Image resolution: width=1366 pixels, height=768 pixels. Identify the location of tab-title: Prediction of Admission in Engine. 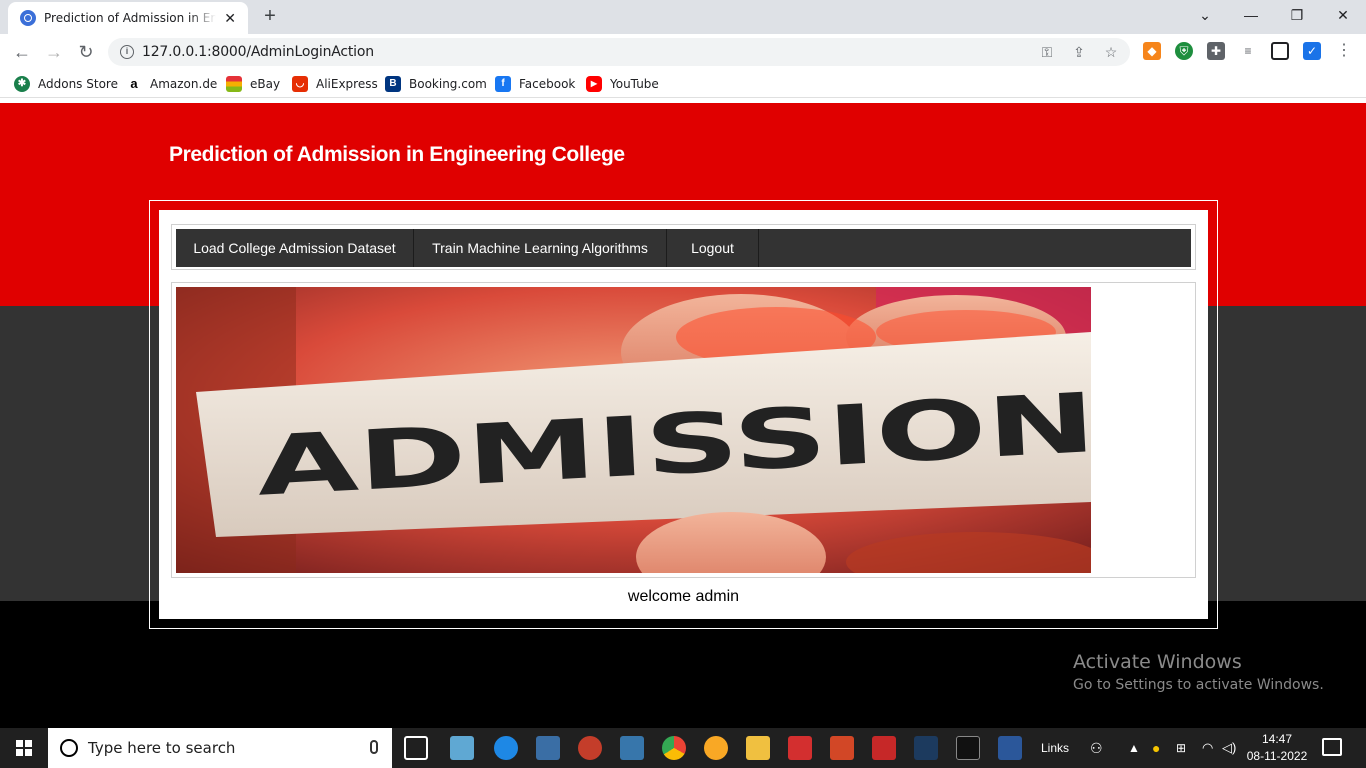
(130, 18).